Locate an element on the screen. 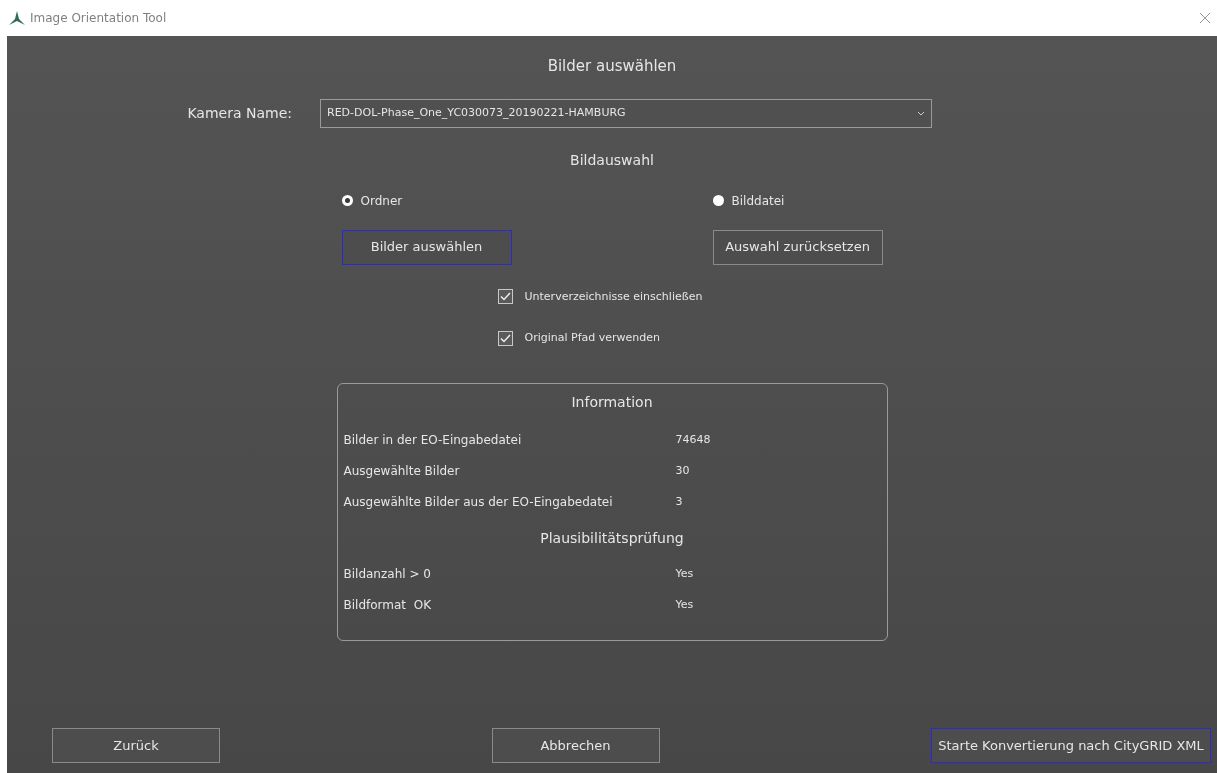  camera-dropdown: RED-DOL-Phase_One_YC030073_20190221-HAMBURG is located at coordinates (626, 113).